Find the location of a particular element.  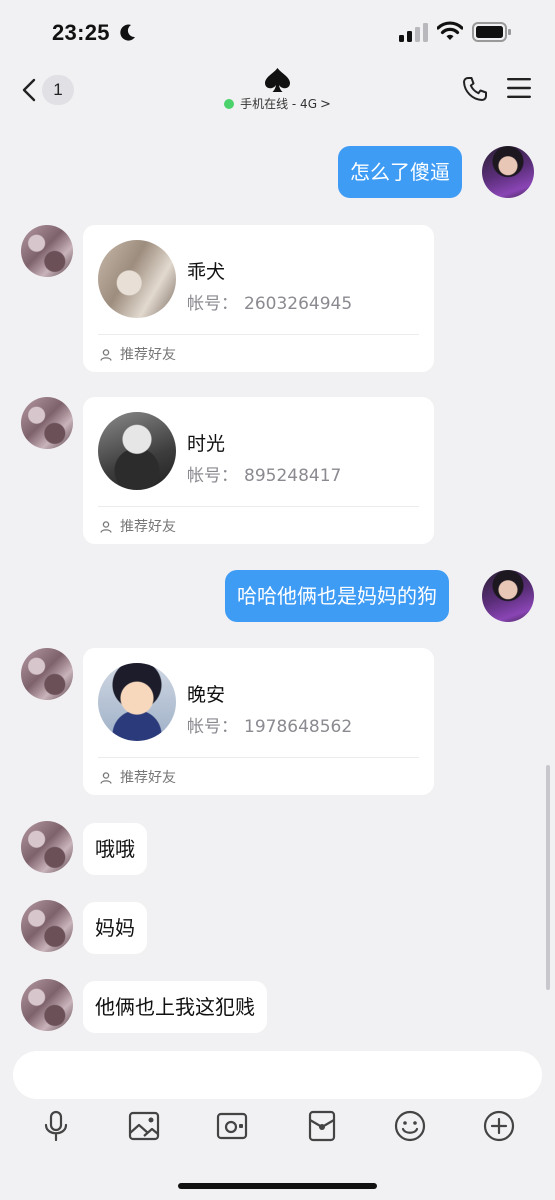

contact-card-account: 帐号： 895248417 is located at coordinates (264, 473).